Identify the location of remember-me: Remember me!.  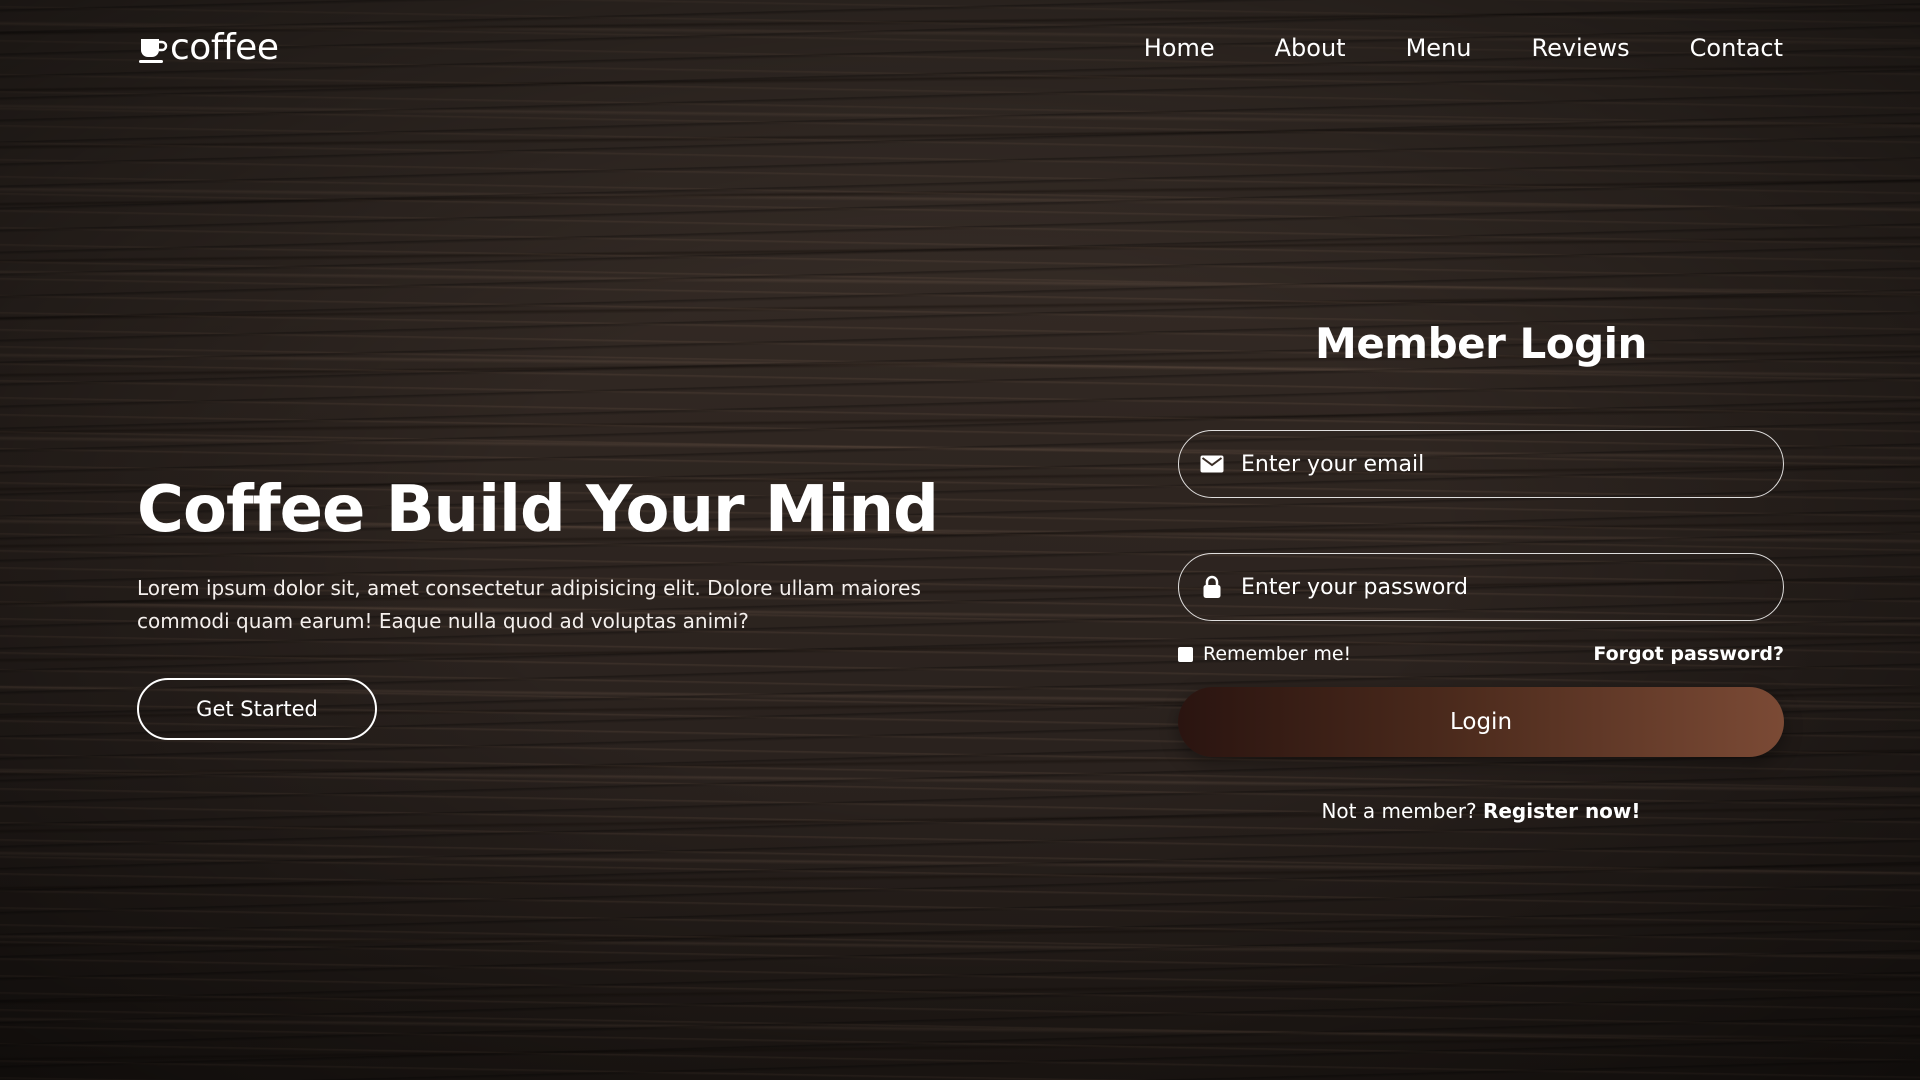
(1264, 654).